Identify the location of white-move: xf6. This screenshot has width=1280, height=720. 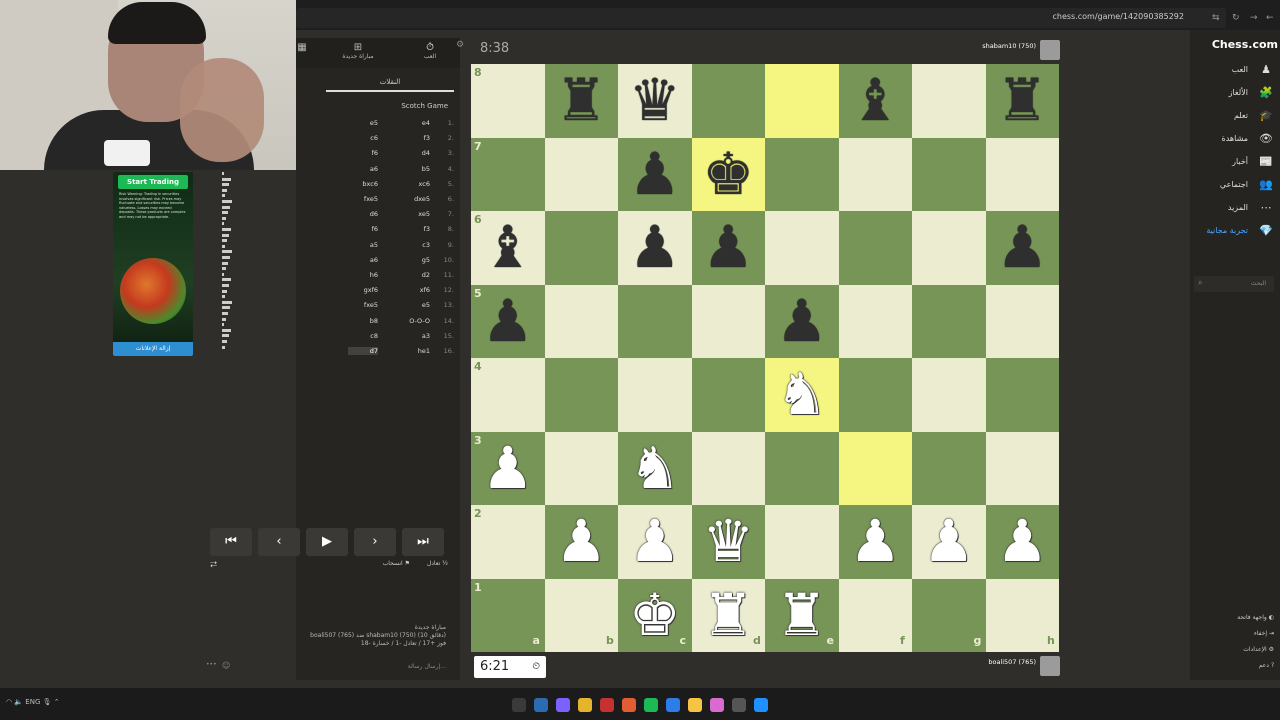
(415, 290).